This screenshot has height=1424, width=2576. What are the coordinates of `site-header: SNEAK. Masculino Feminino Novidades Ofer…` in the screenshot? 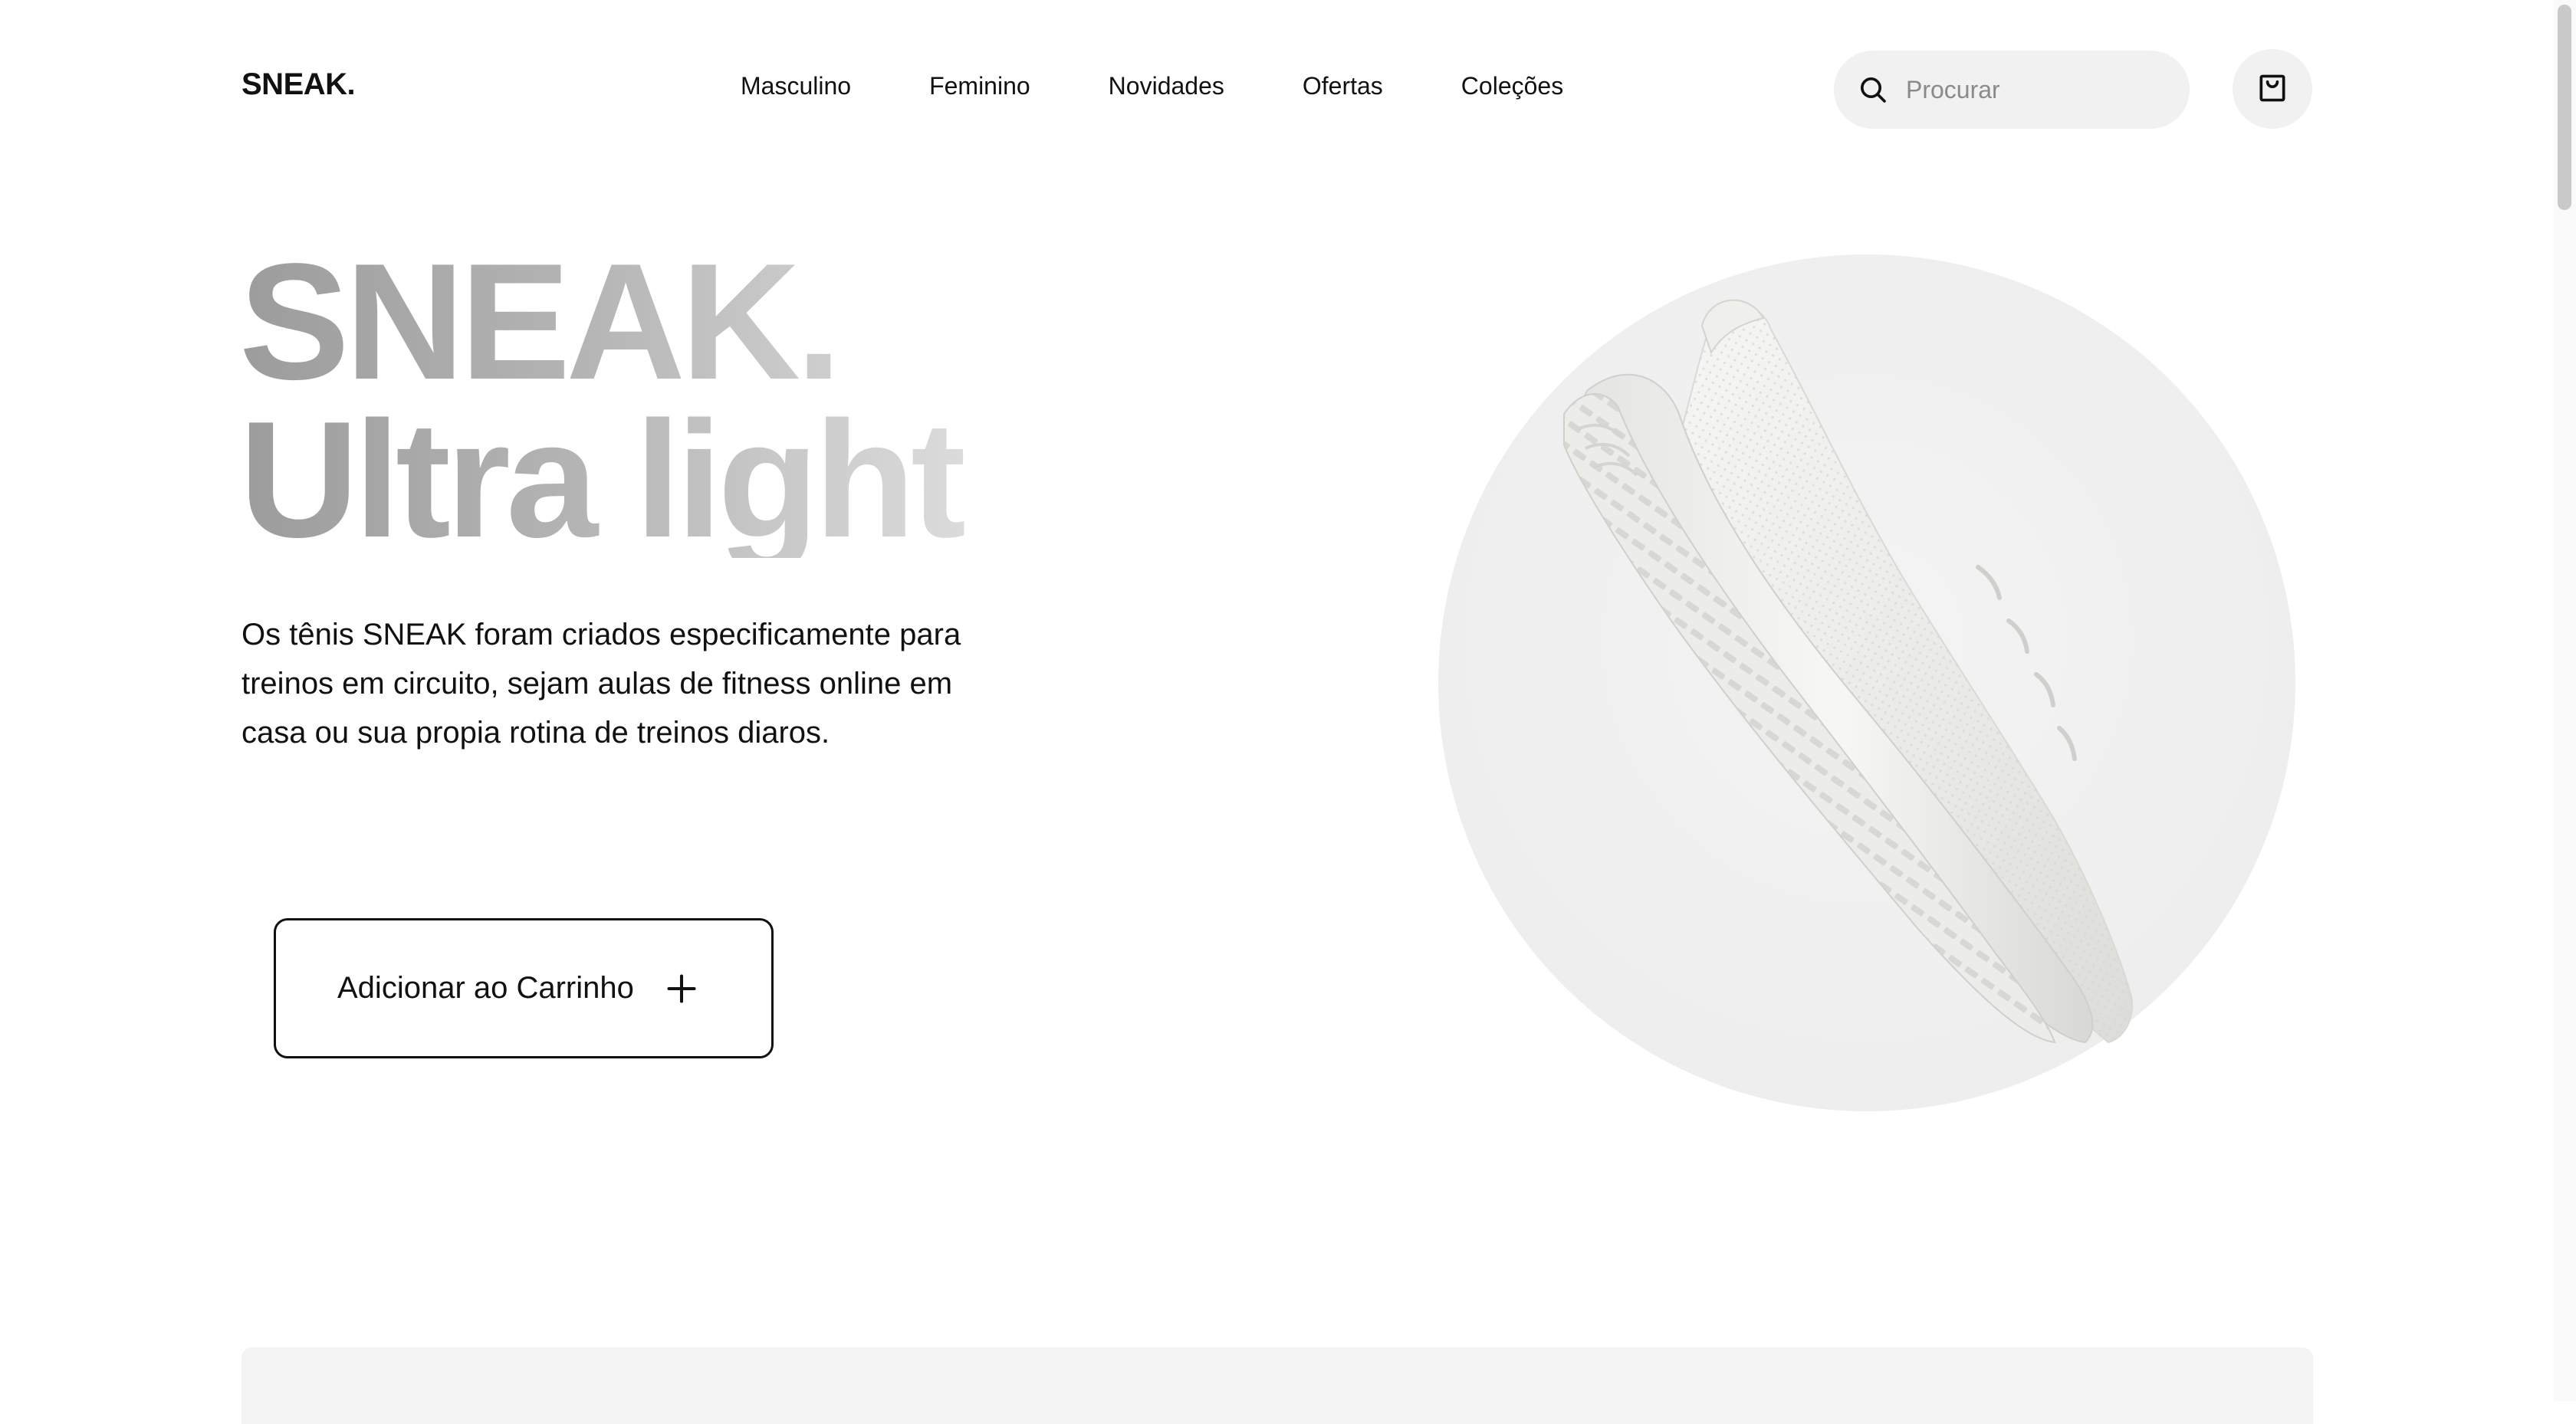 It's located at (1276, 89).